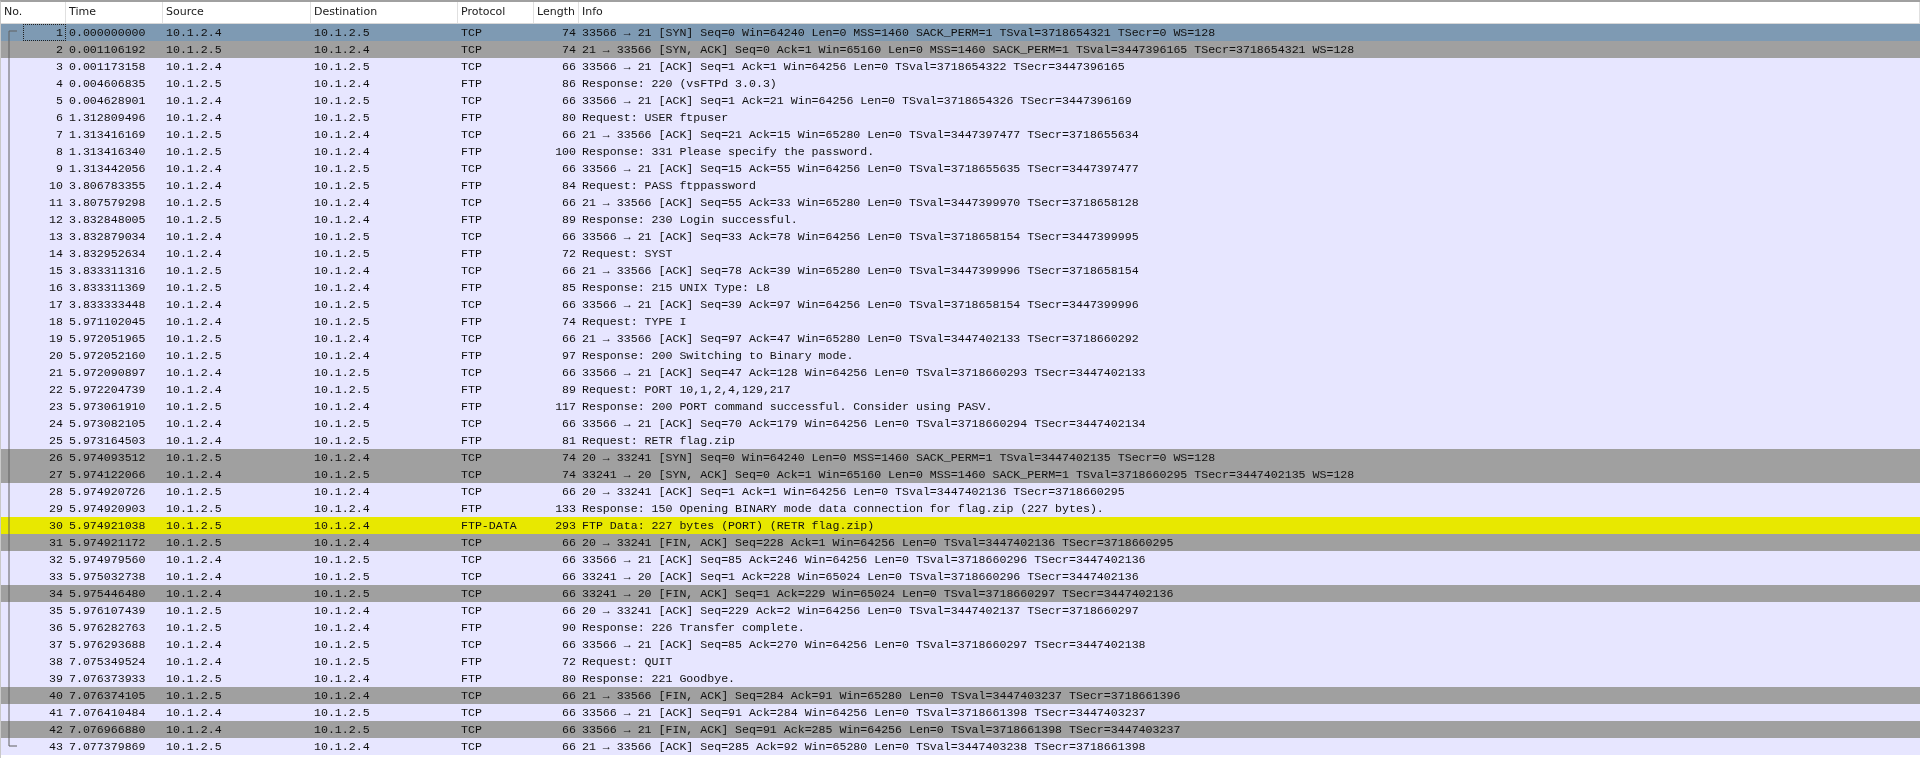 This screenshot has width=1920, height=758. What do you see at coordinates (960, 644) in the screenshot?
I see `packet-row: 37 5.976293688 10.1.2.4 10.1.2.5 TCP 66 33566 → 21 [ACK] Seq=85 Ack=270 Win=64256 Len=0 TSval=3718660297 TSecr=3447402138` at bounding box center [960, 644].